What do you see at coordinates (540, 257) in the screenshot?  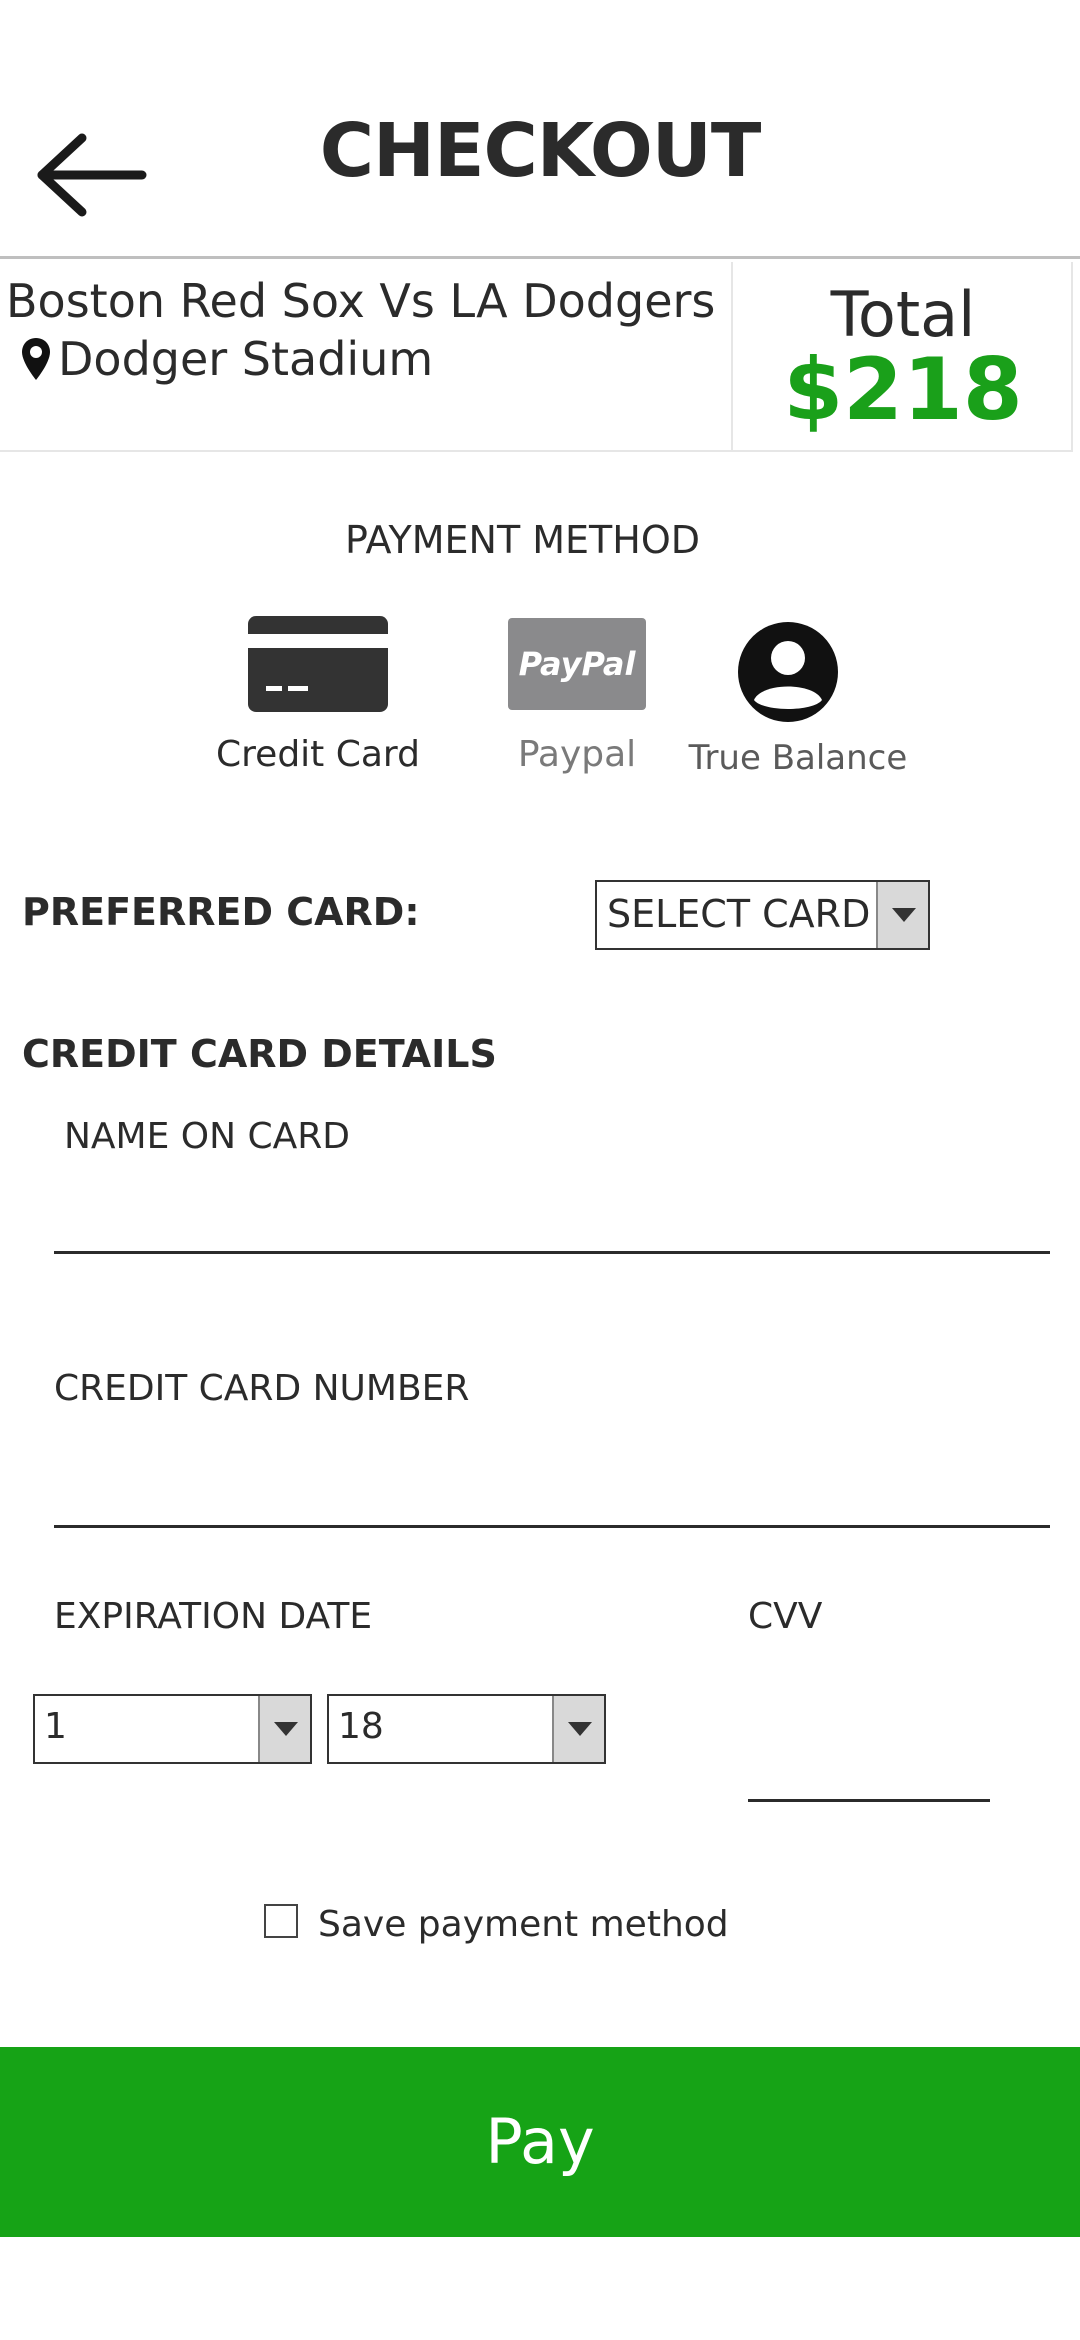 I see `header-divider` at bounding box center [540, 257].